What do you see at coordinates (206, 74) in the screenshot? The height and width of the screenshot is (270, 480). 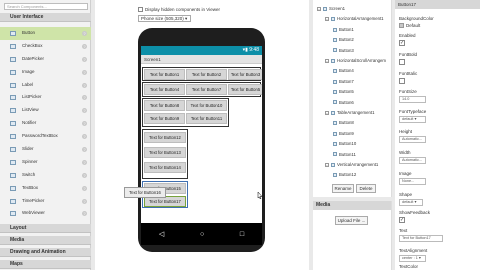 I see `button-2: Text for Button2` at bounding box center [206, 74].